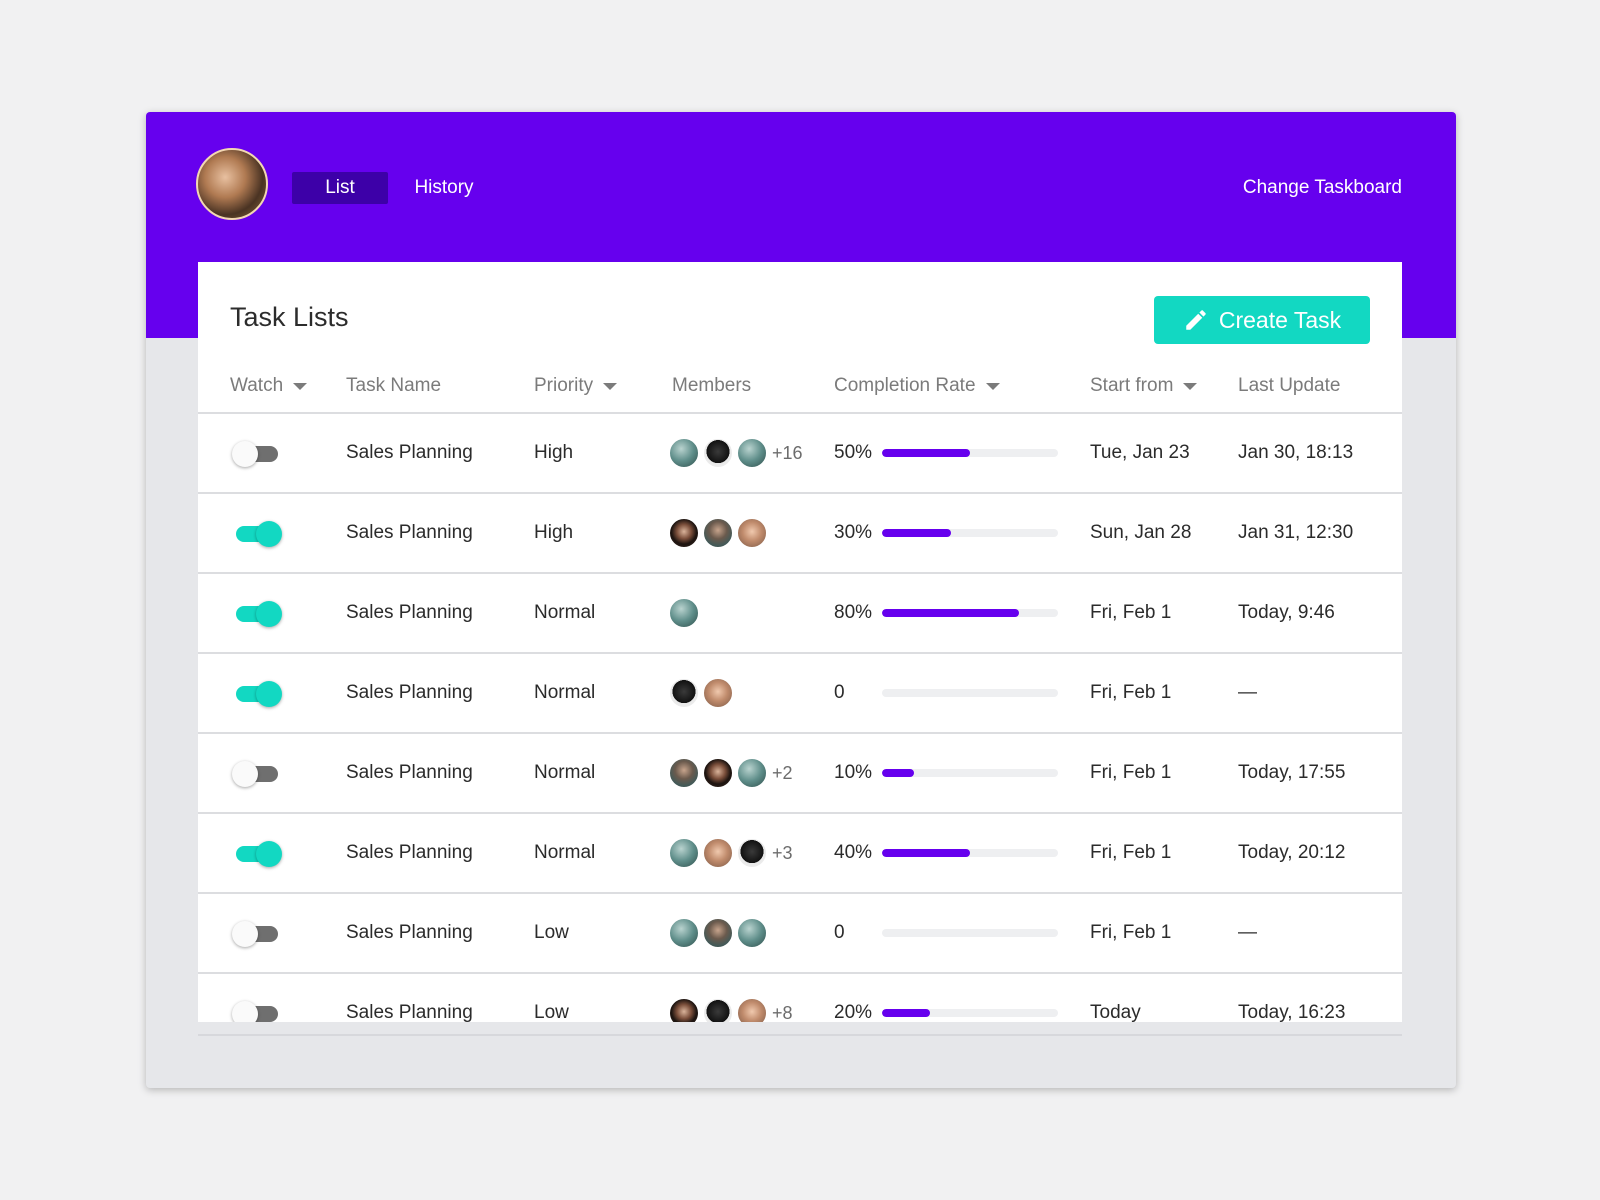 The height and width of the screenshot is (1200, 1600). What do you see at coordinates (782, 773) in the screenshot?
I see `members-extra-count: +2` at bounding box center [782, 773].